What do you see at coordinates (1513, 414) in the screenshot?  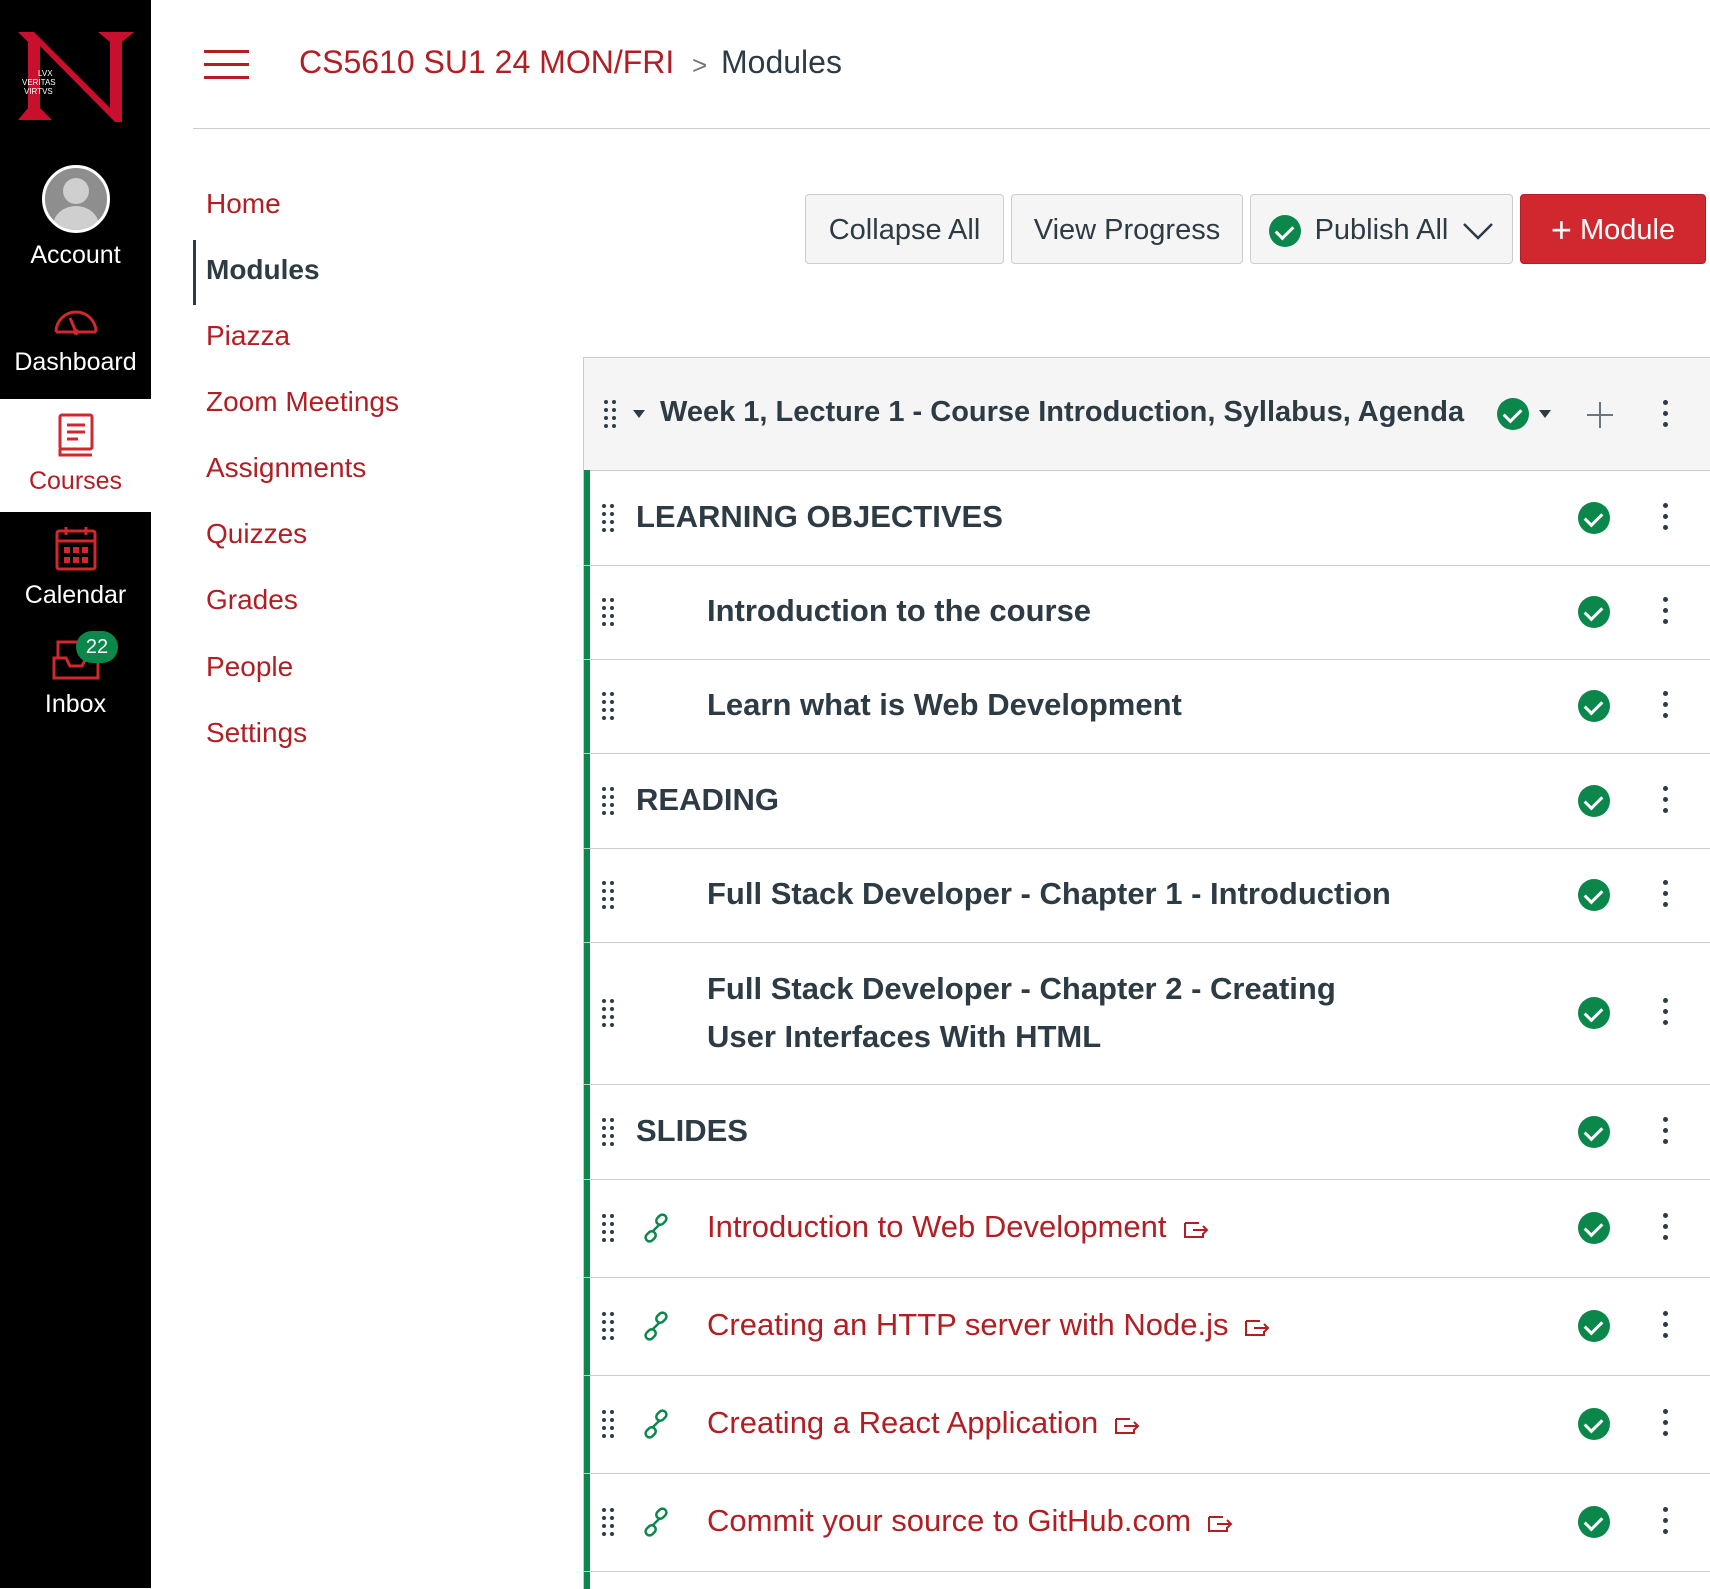 I see `module-published-icon` at bounding box center [1513, 414].